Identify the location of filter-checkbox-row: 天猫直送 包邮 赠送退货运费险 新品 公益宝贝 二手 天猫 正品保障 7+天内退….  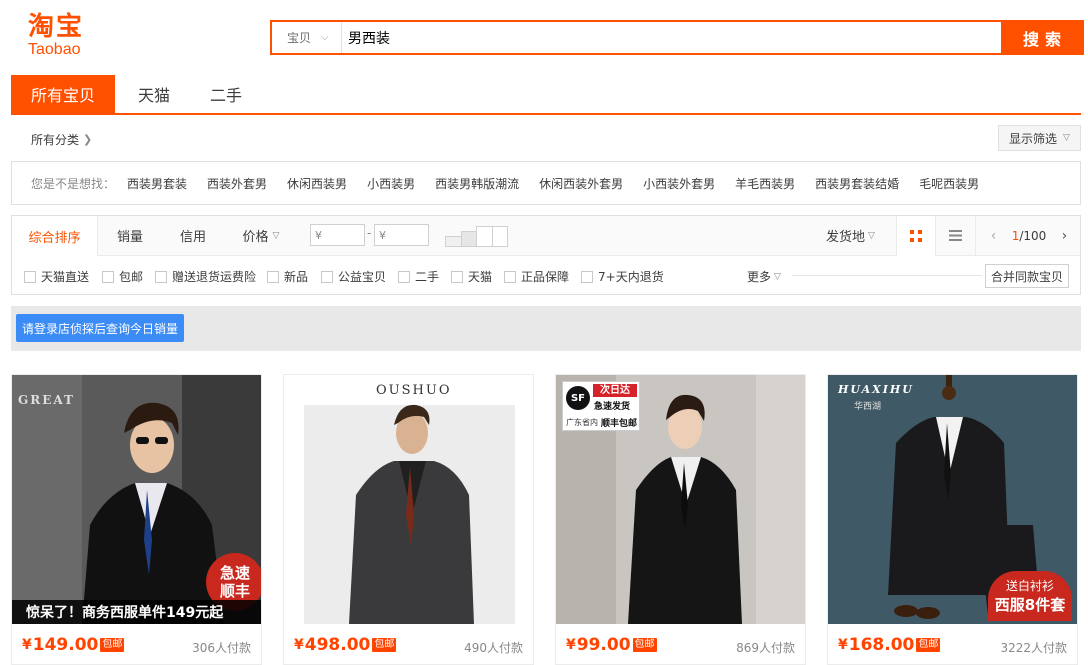
(546, 275).